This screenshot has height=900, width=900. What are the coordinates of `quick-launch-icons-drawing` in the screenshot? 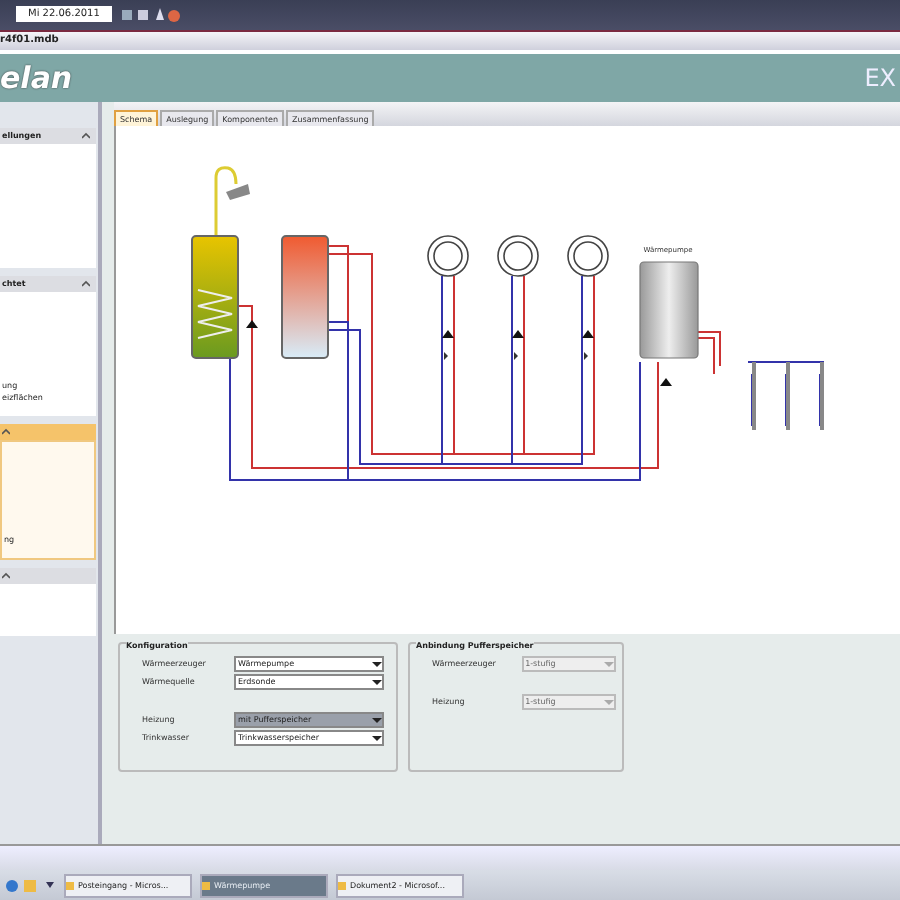 It's located at (30, 885).